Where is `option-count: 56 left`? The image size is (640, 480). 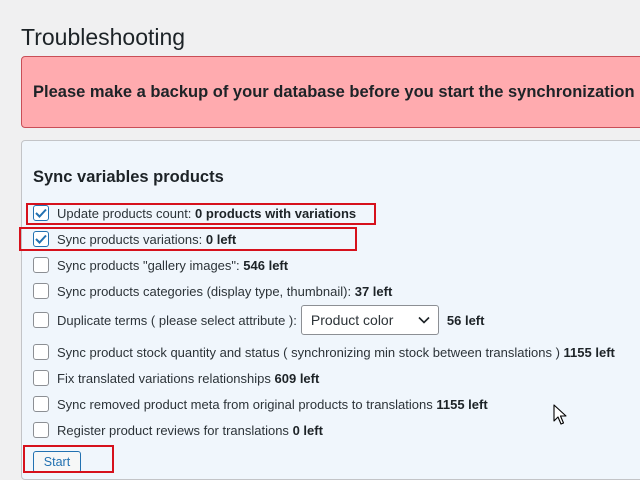
option-count: 56 left is located at coordinates (465, 320).